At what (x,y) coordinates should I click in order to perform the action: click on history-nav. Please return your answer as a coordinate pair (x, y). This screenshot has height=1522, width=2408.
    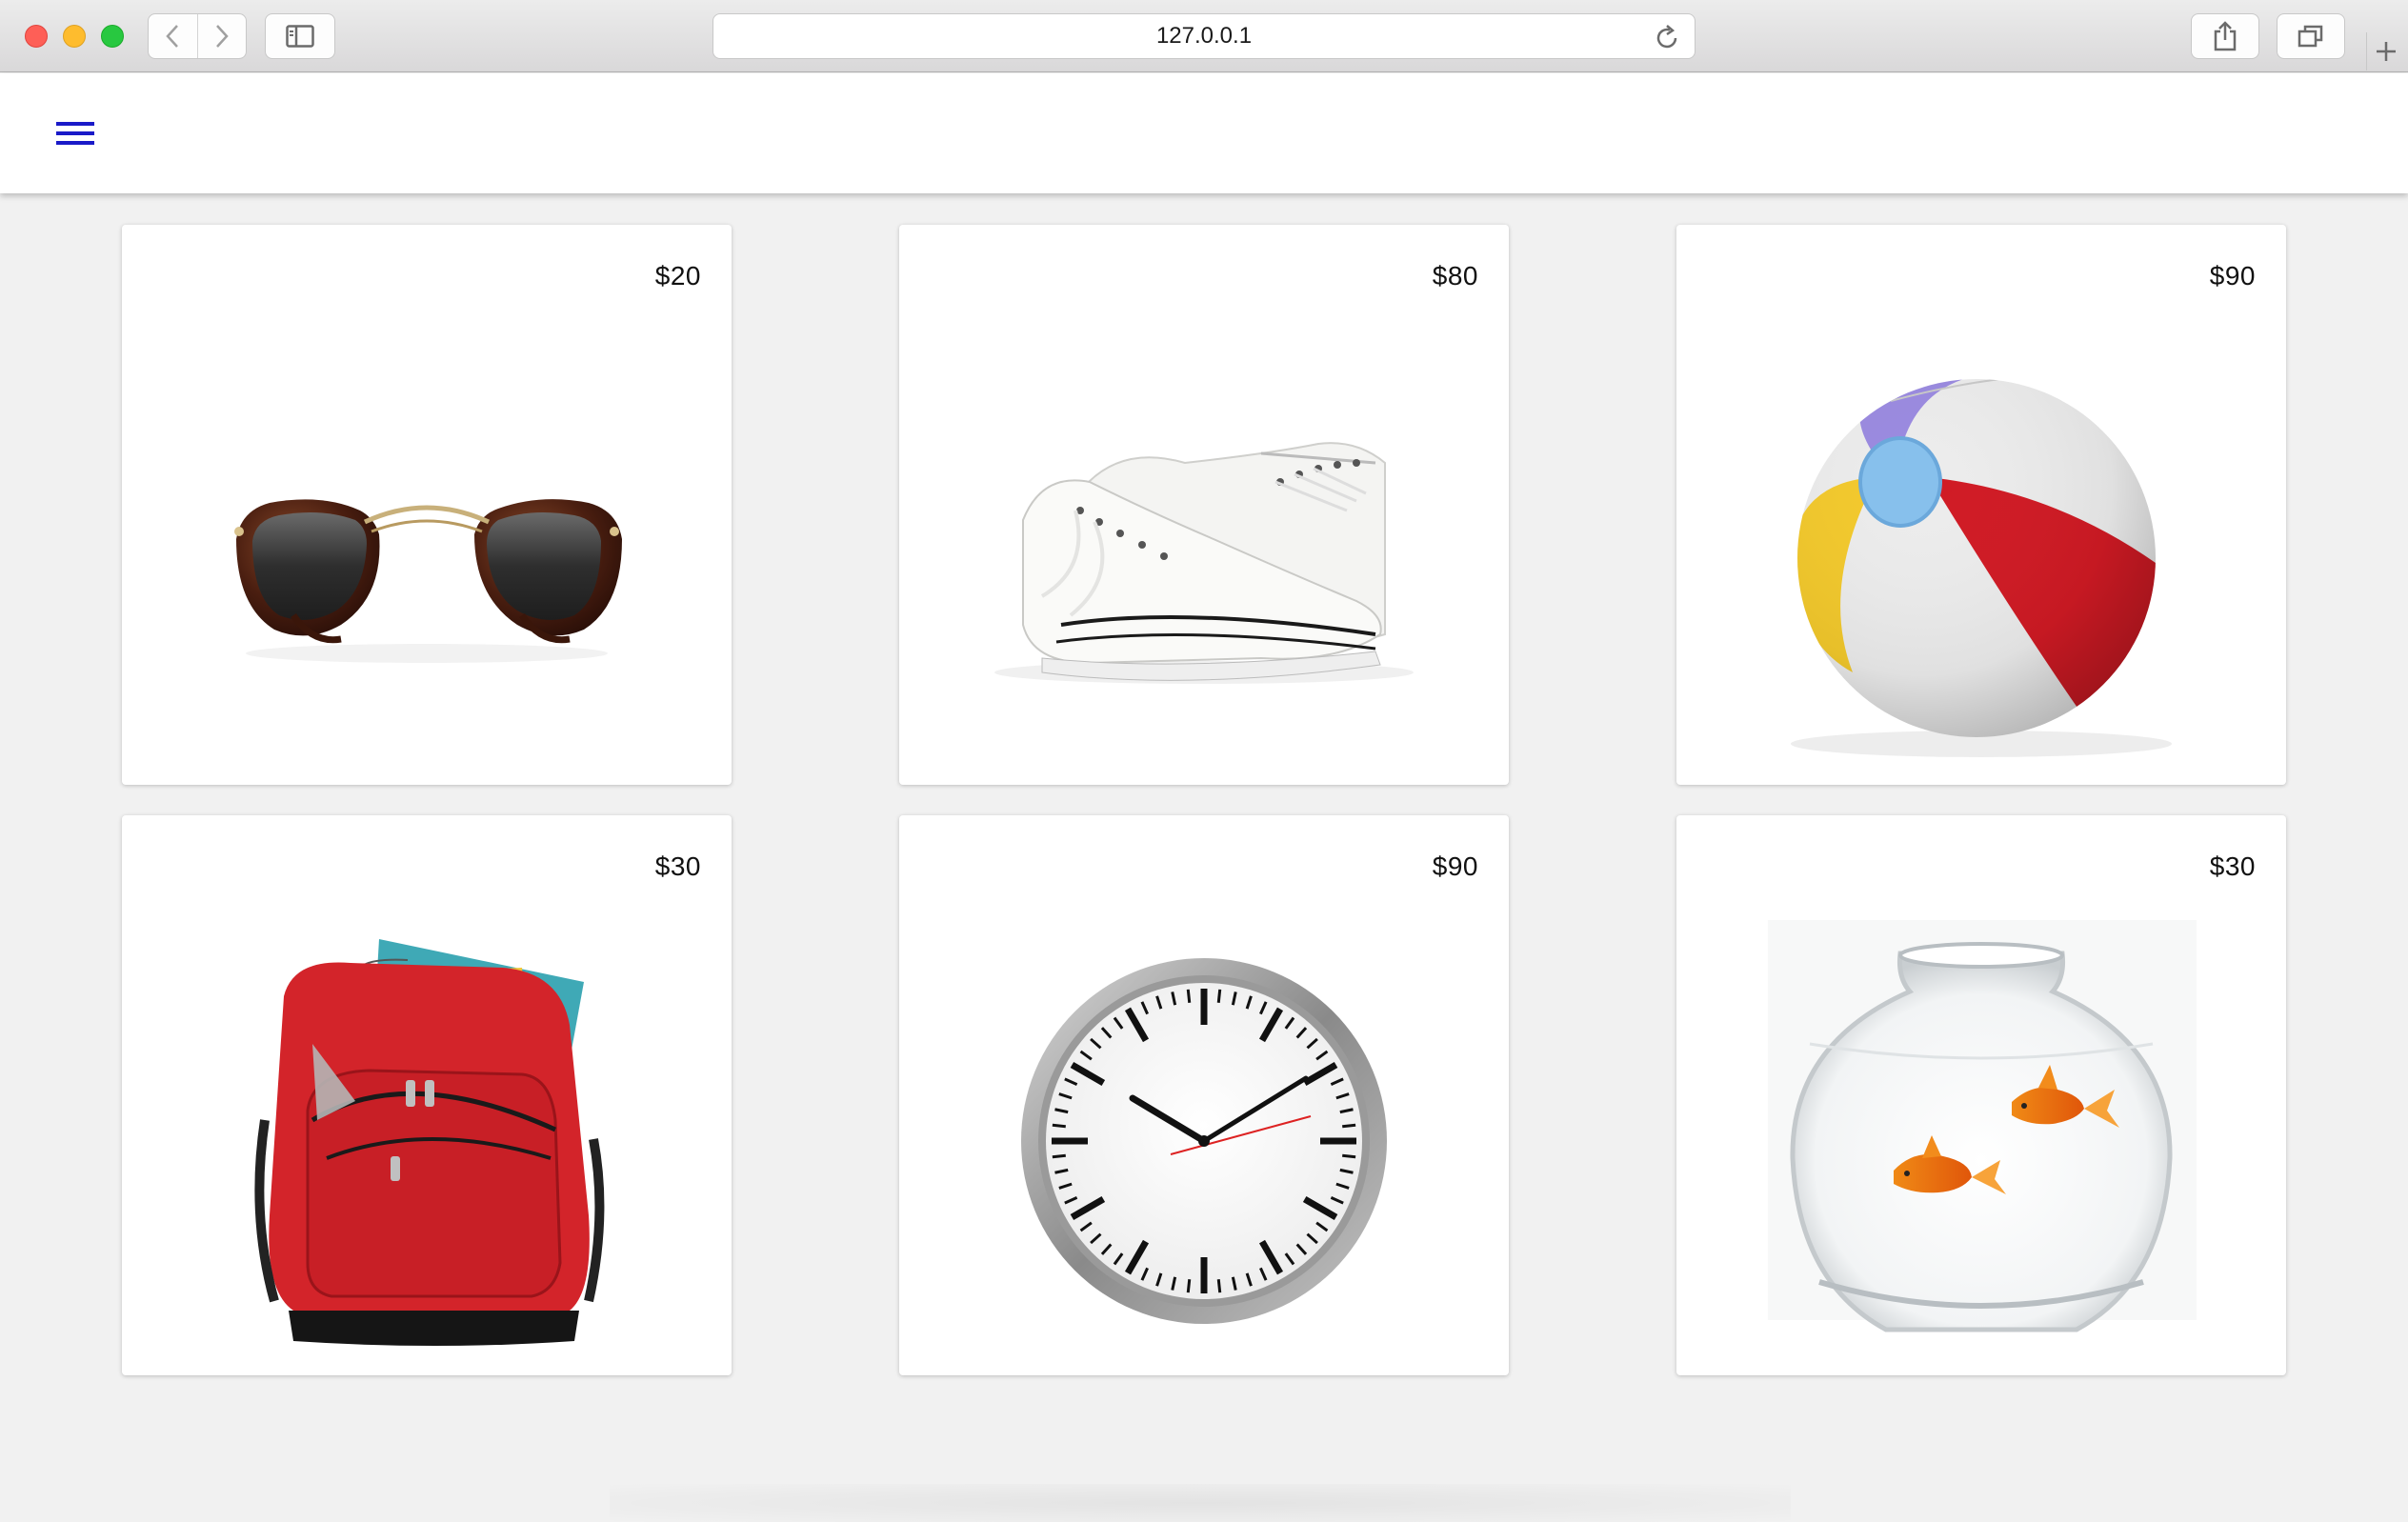
    Looking at the image, I should click on (197, 36).